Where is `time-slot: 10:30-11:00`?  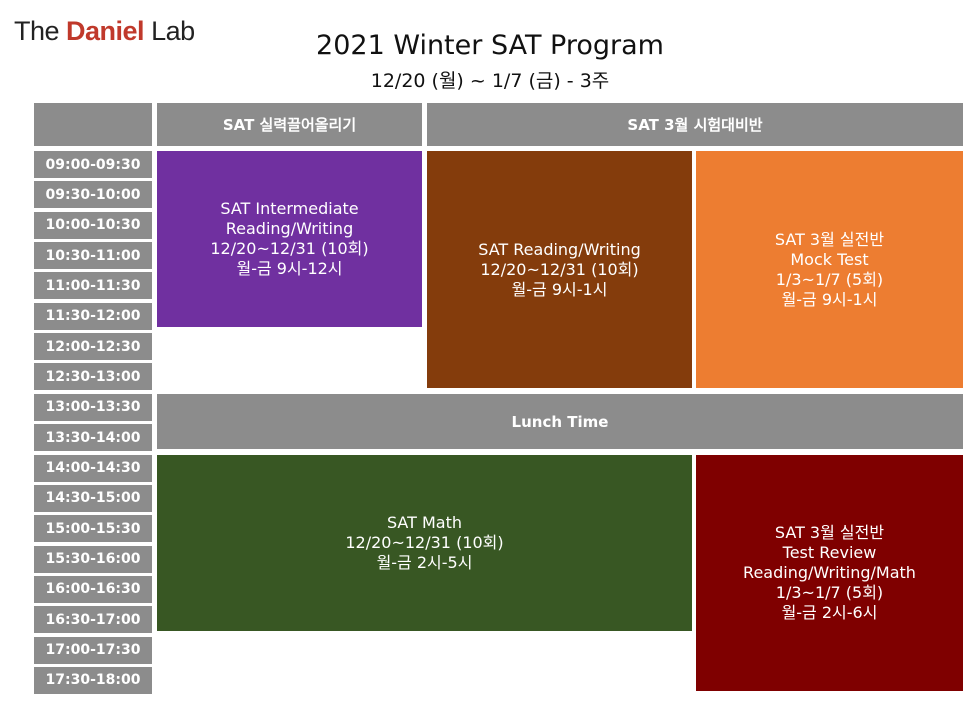 time-slot: 10:30-11:00 is located at coordinates (93, 256).